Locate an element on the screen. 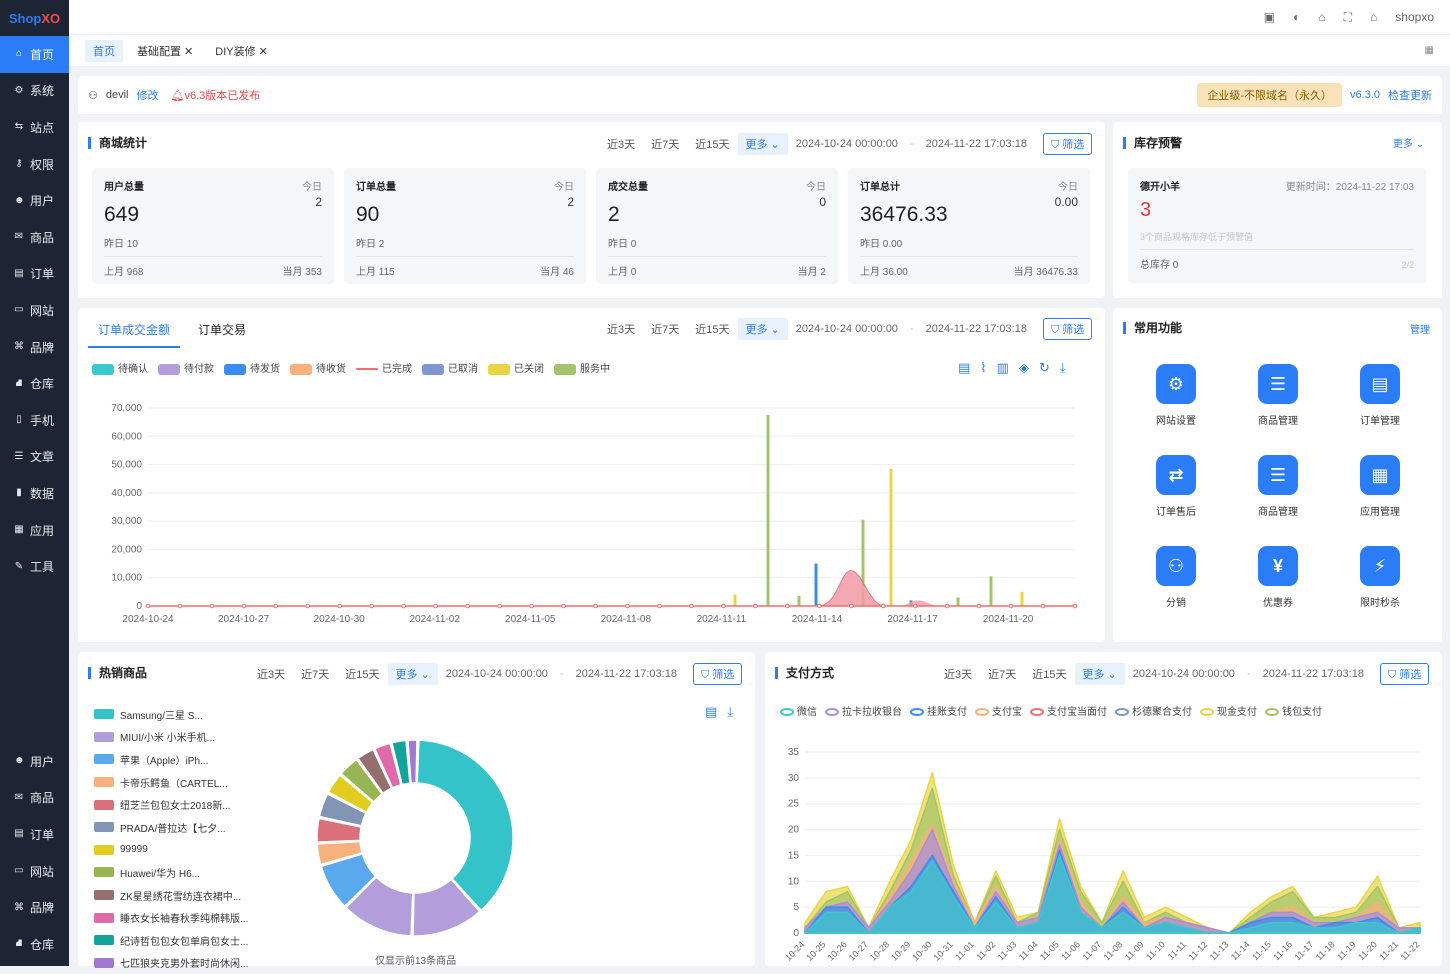 Image resolution: width=1450 pixels, height=974 pixels. tab-diy: DIY装修 ✕ is located at coordinates (241, 51).